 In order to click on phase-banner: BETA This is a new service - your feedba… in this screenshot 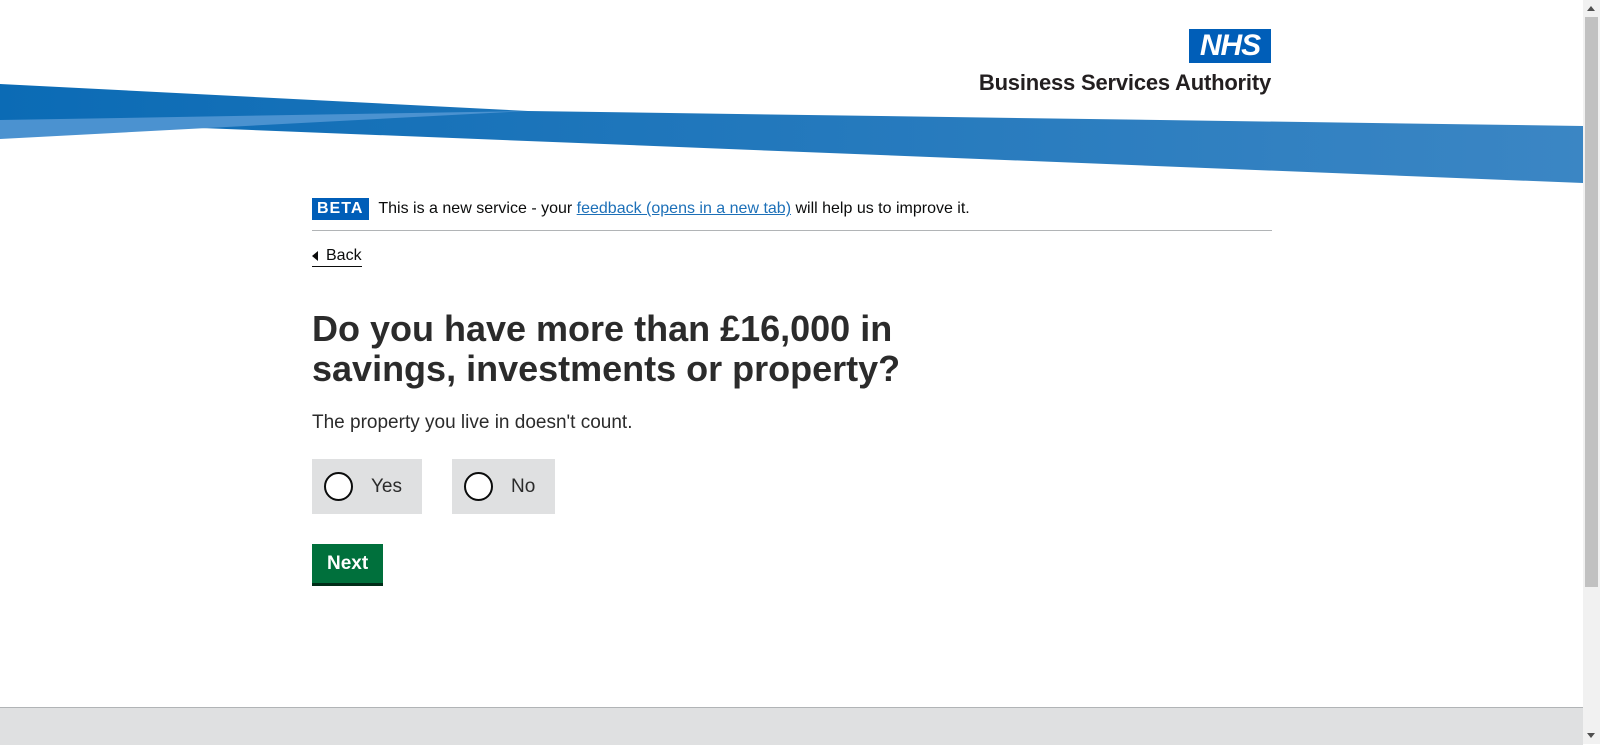, I will do `click(792, 214)`.